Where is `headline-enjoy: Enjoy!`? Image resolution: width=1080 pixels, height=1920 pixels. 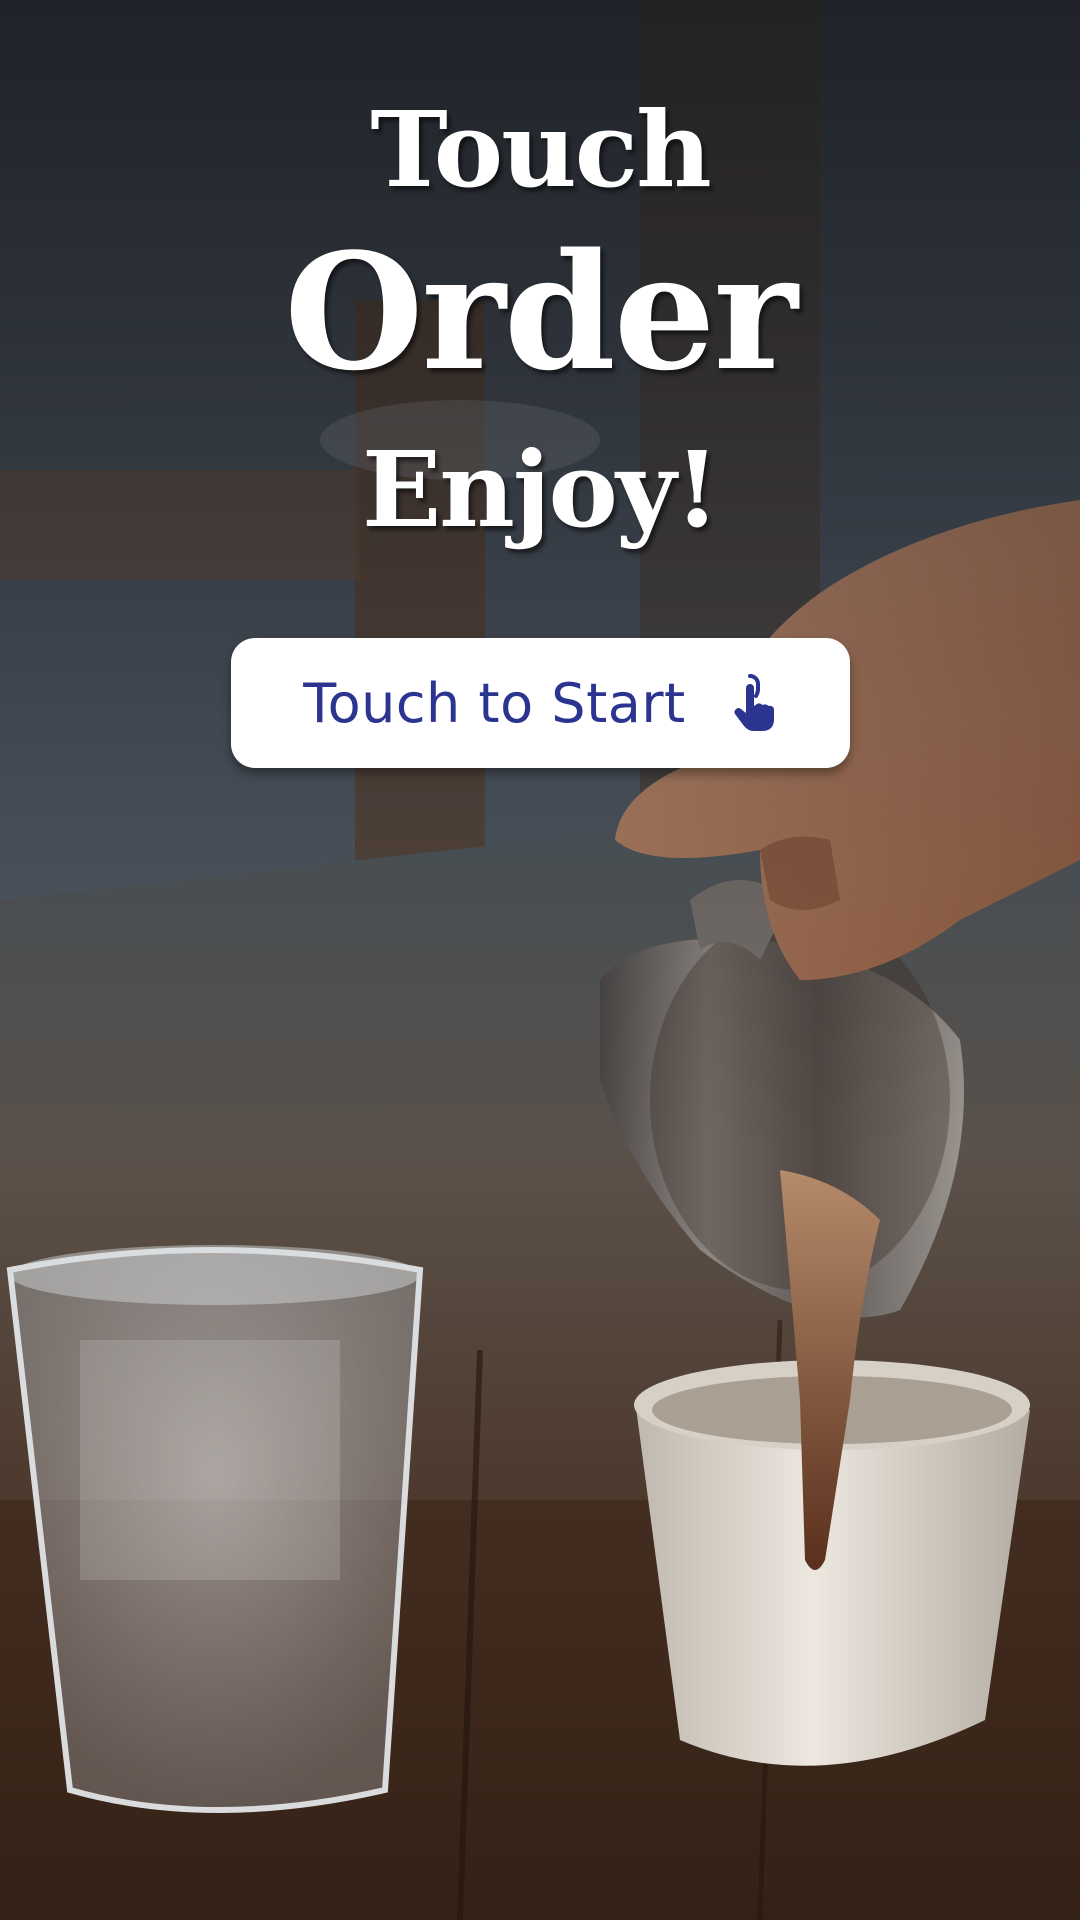 headline-enjoy: Enjoy! is located at coordinates (541, 489).